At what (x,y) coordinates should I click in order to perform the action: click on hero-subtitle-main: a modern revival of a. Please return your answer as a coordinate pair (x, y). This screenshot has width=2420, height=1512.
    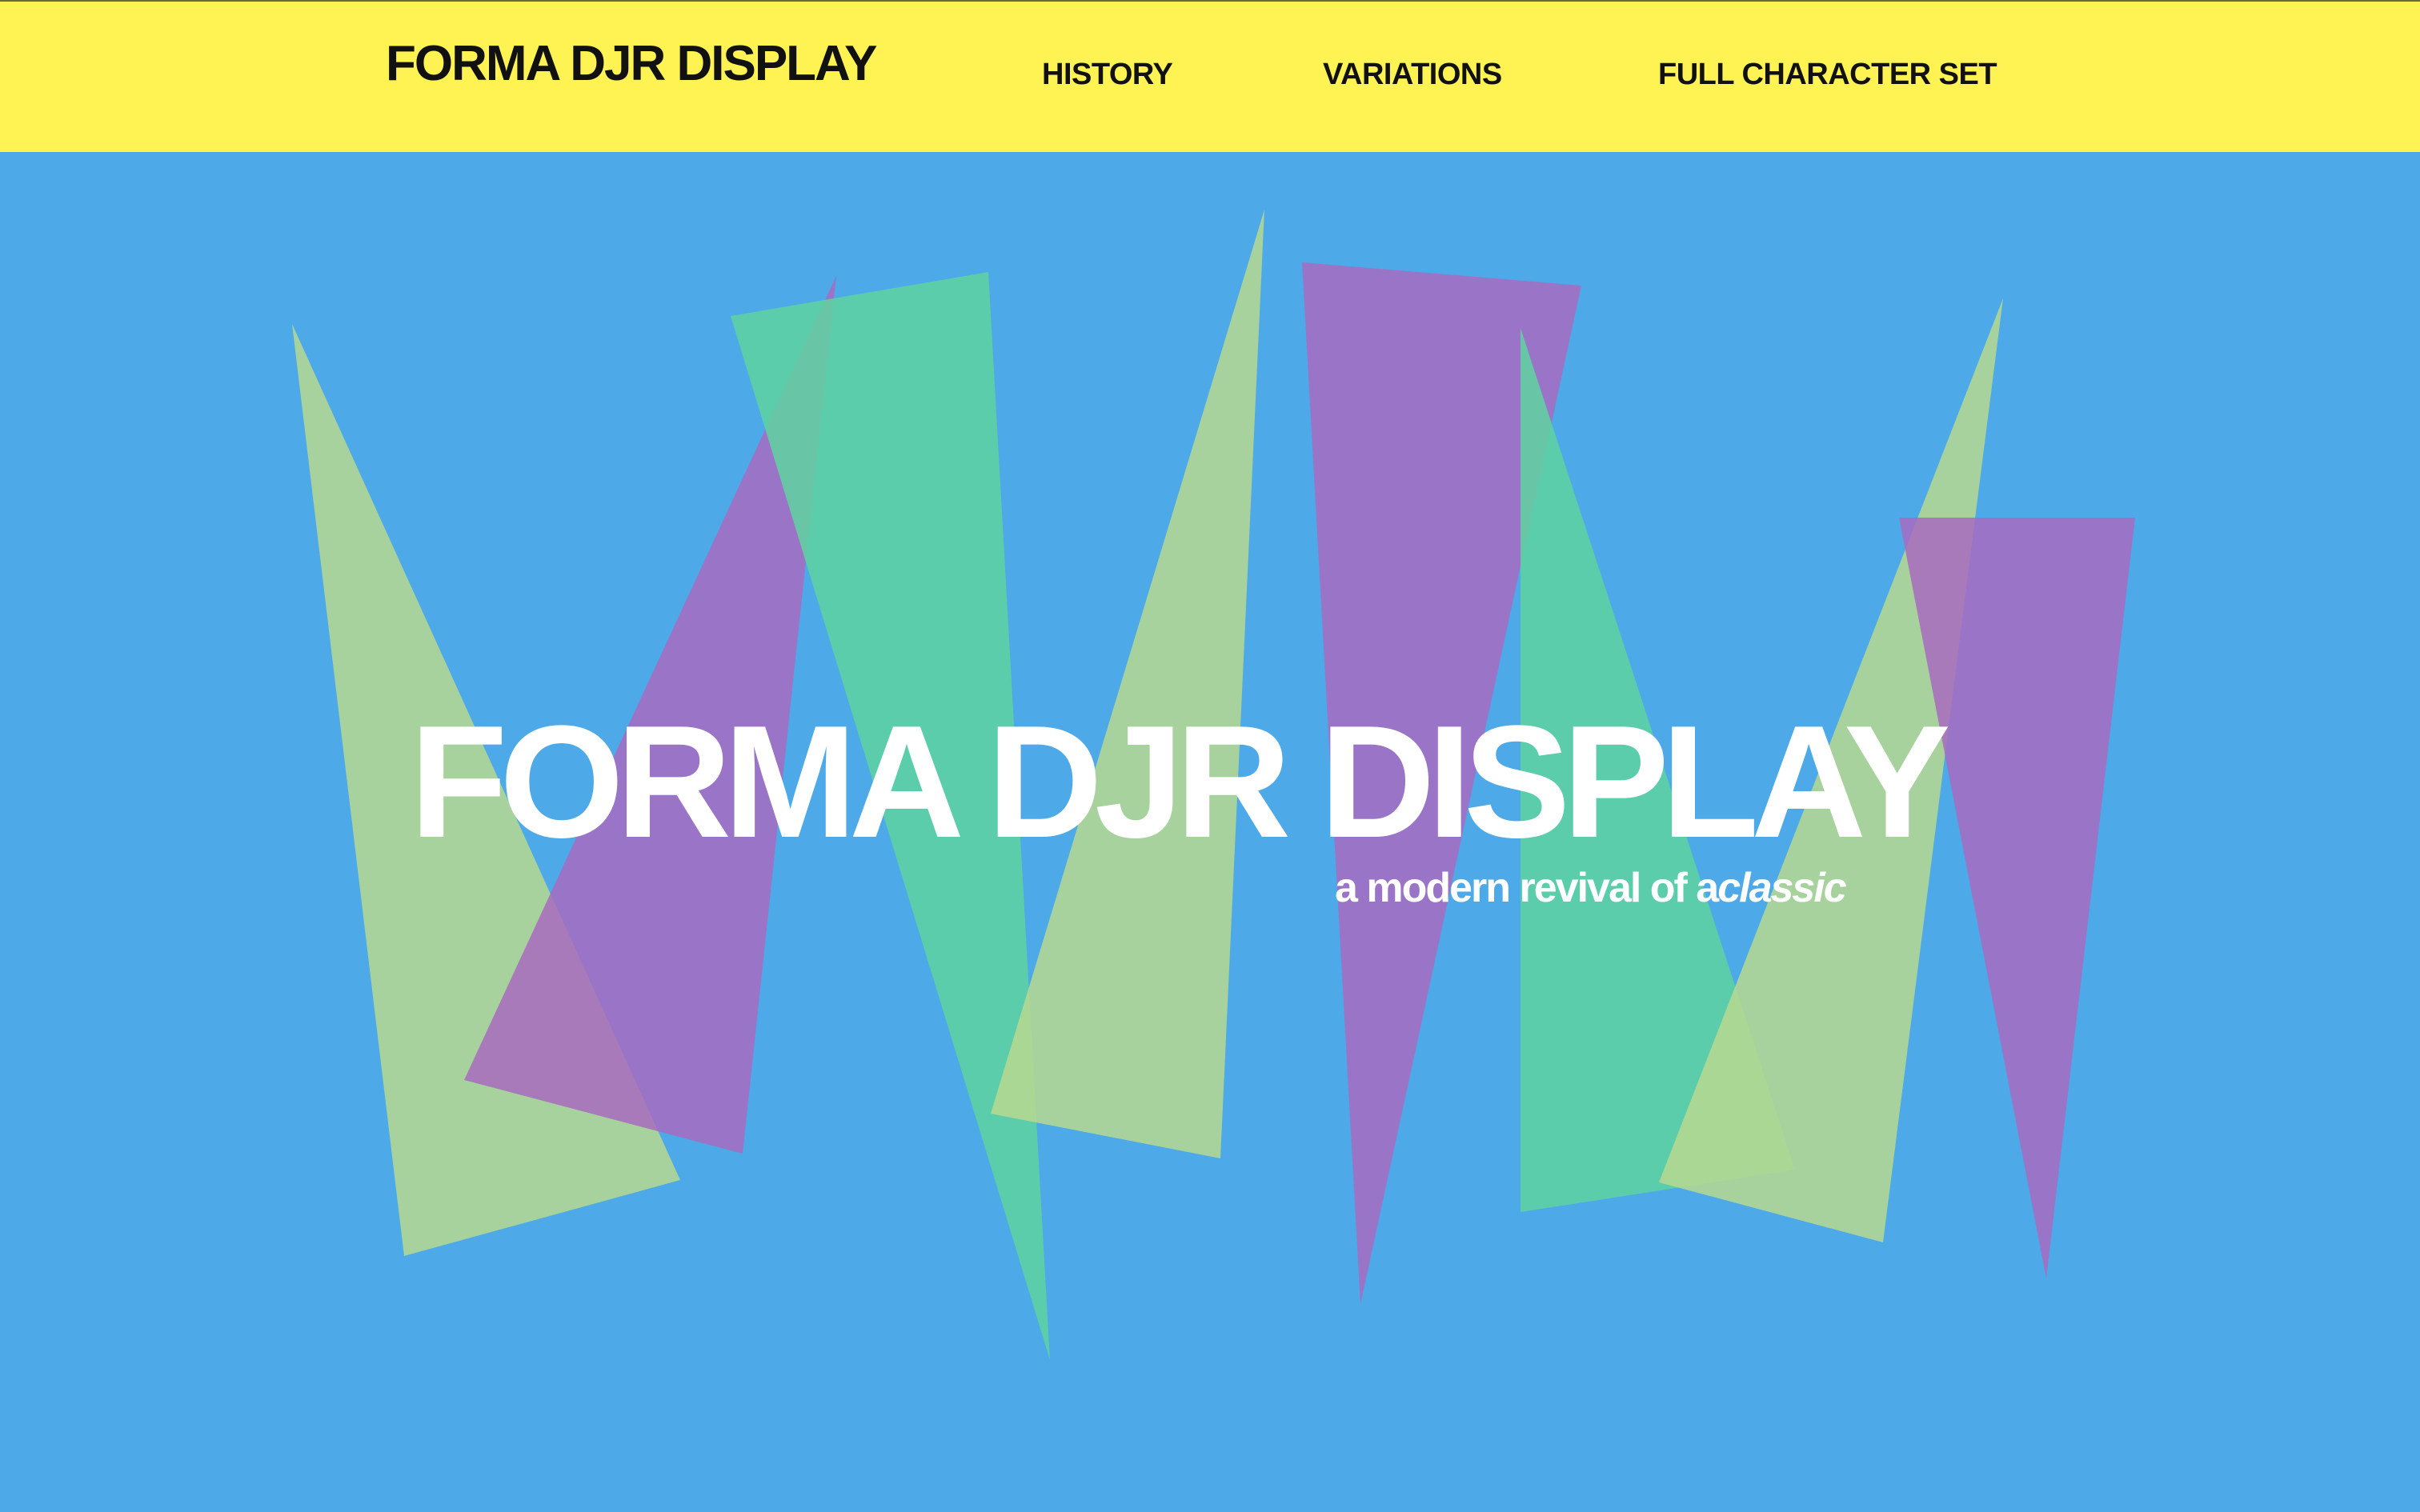
    Looking at the image, I should click on (1527, 888).